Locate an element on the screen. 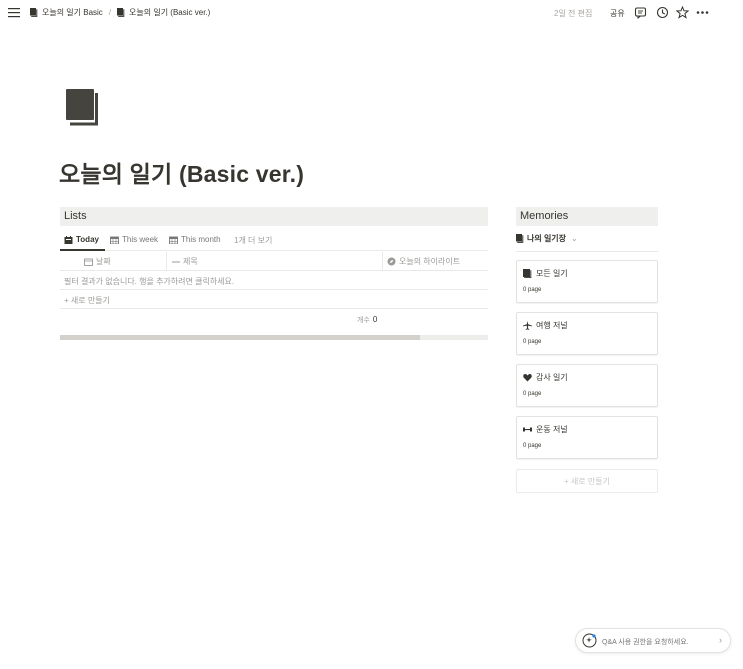 This screenshot has height=669, width=743. column-header-date: 날짜 is located at coordinates (97, 261).